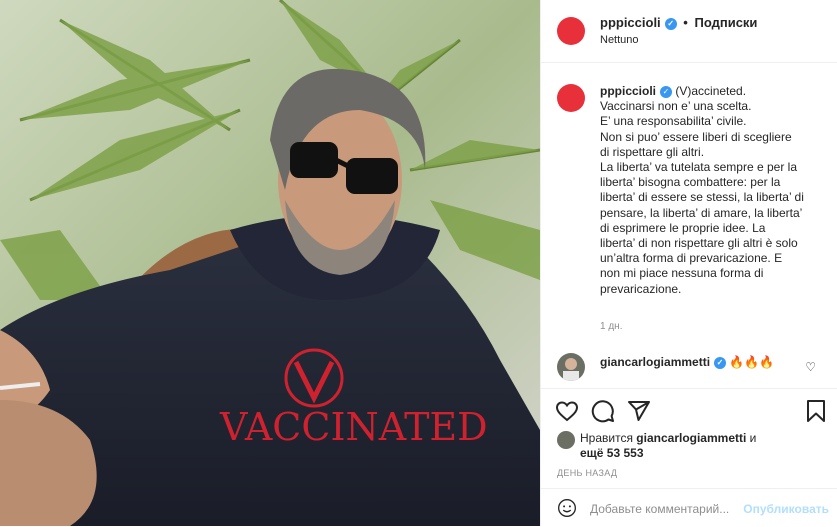 The height and width of the screenshot is (527, 837). What do you see at coordinates (751, 438) in the screenshot?
I see `likes-connector: и` at bounding box center [751, 438].